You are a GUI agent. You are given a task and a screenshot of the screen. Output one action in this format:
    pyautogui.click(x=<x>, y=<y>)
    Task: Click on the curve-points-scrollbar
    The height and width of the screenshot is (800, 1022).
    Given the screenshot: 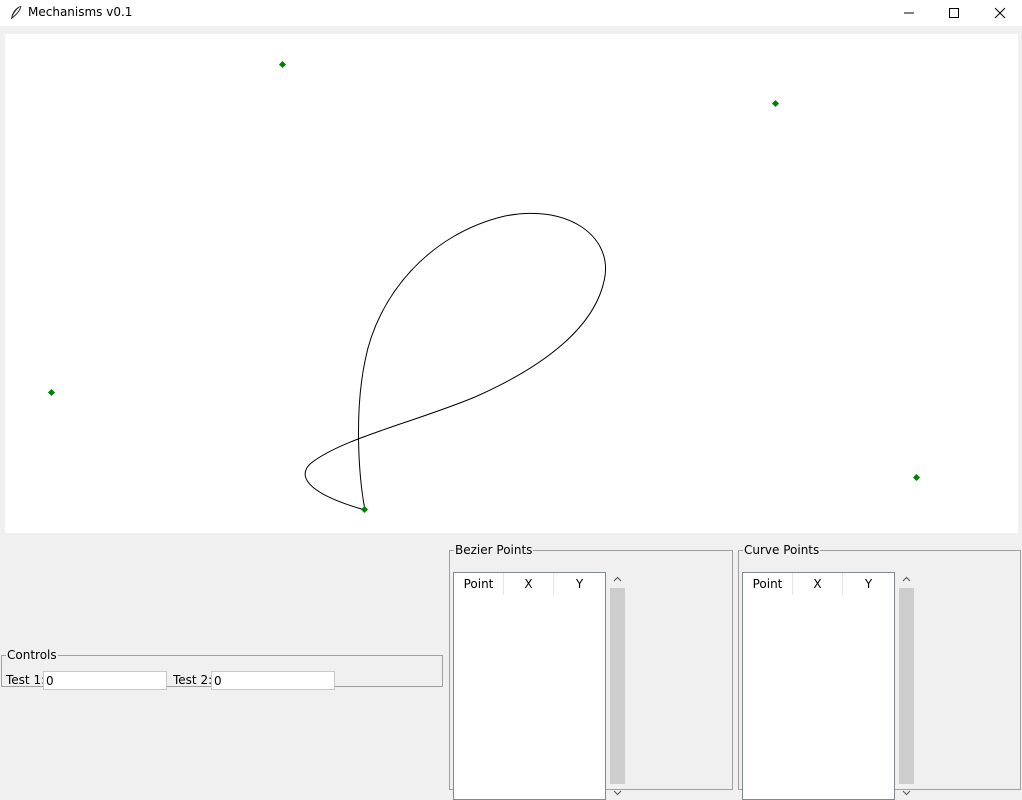 What is the action you would take?
    pyautogui.click(x=906, y=686)
    